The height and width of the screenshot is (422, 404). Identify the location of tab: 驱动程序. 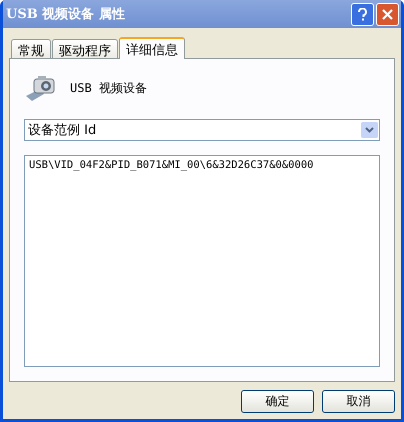
(85, 48).